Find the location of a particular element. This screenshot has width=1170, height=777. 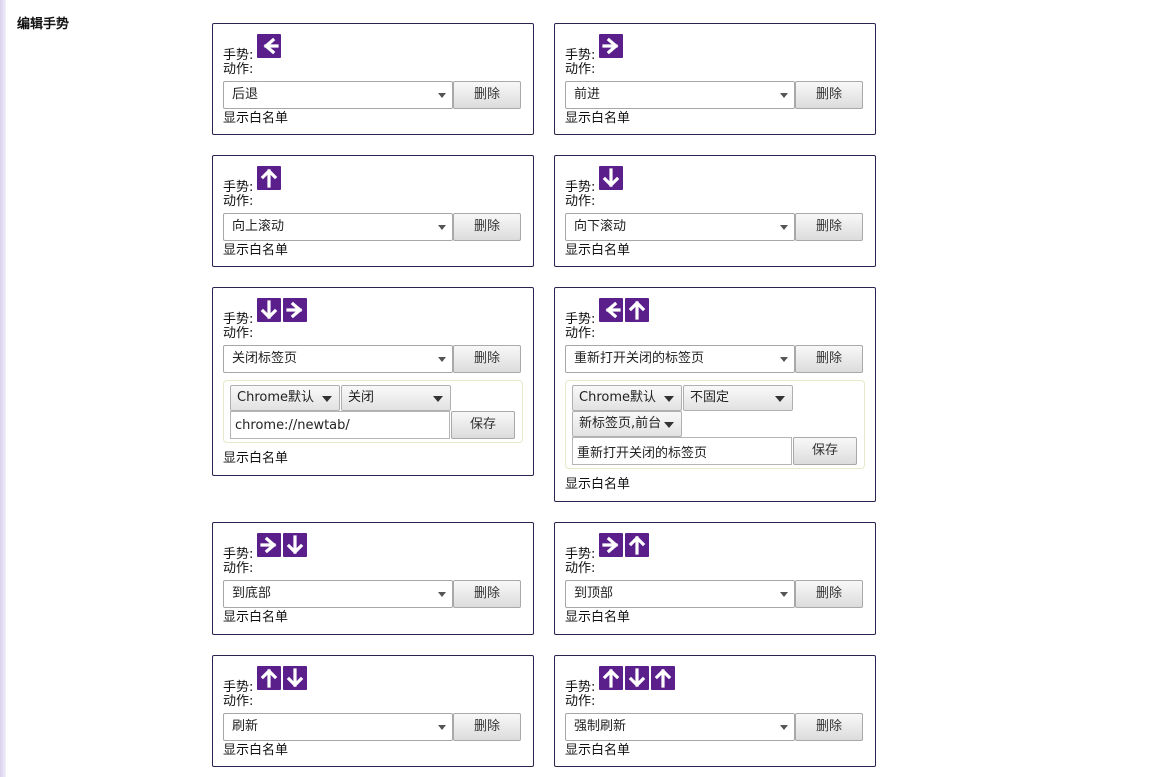

gesture-card: 手势: 动作: 刷新 删除 显示白名单 is located at coordinates (373, 711).